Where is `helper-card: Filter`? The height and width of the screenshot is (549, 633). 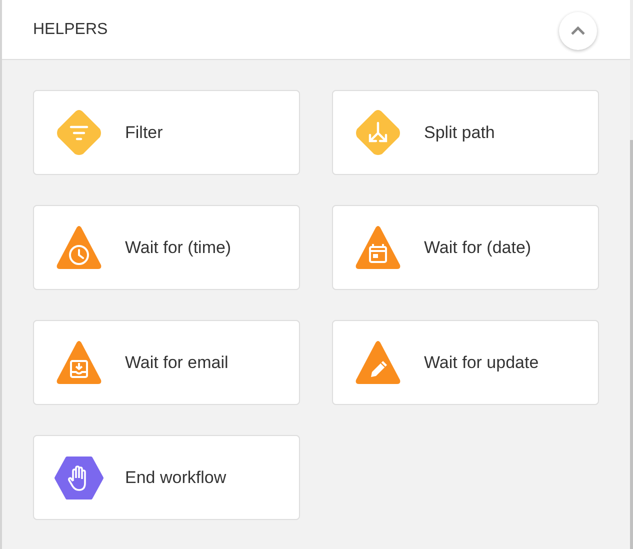 helper-card: Filter is located at coordinates (166, 132).